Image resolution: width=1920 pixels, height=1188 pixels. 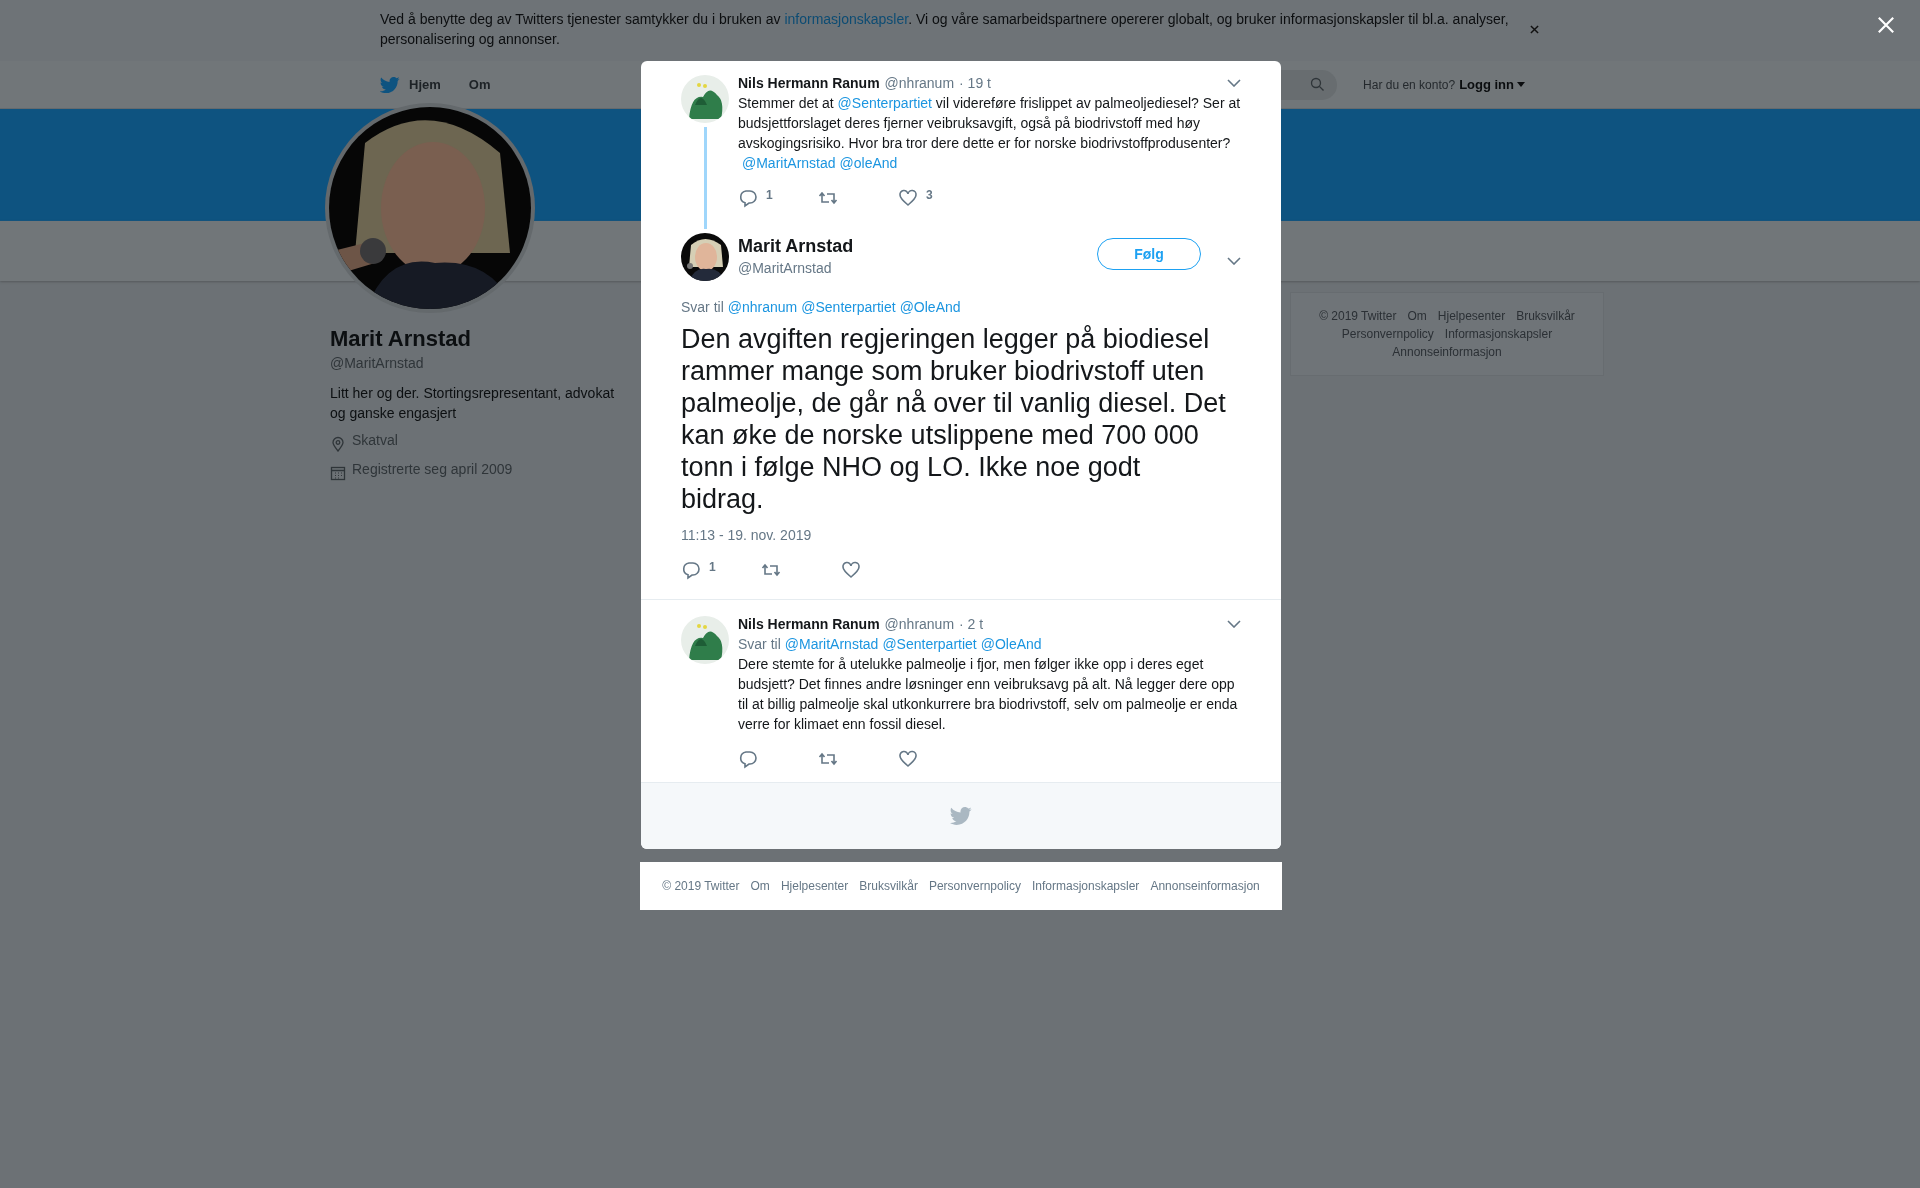 I want to click on tweet-text: Den avgiften regjeringen legger på biodiesel rammer mange som bruker biodrivstoff uten palmeolje, de går nå over til vanlig diesel. Det kan øke de norske utslippene med 700 000 tonn i følge NHO og LO. Ikke noe godt bidrag., so click(x=954, y=419).